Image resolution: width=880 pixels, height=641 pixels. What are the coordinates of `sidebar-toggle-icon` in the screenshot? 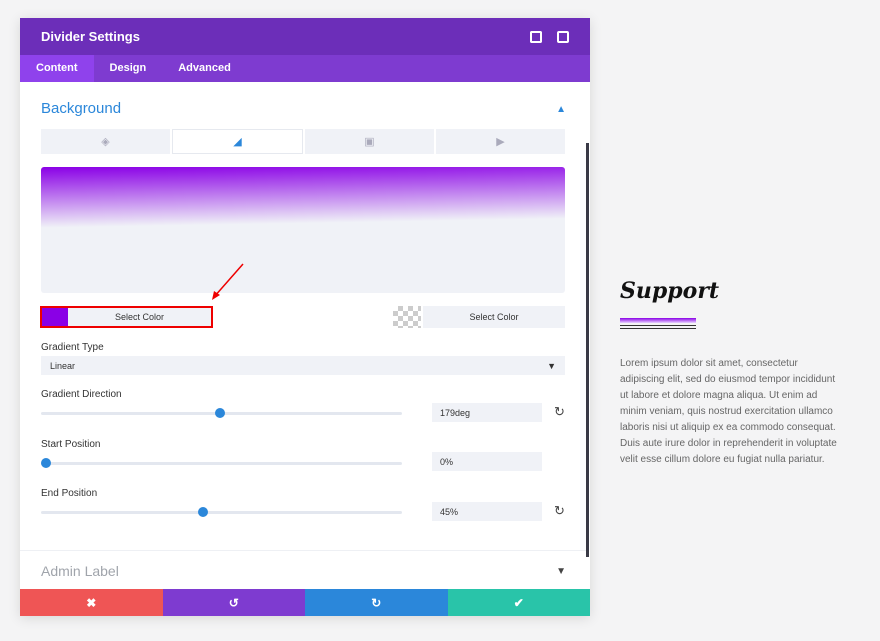 It's located at (563, 36).